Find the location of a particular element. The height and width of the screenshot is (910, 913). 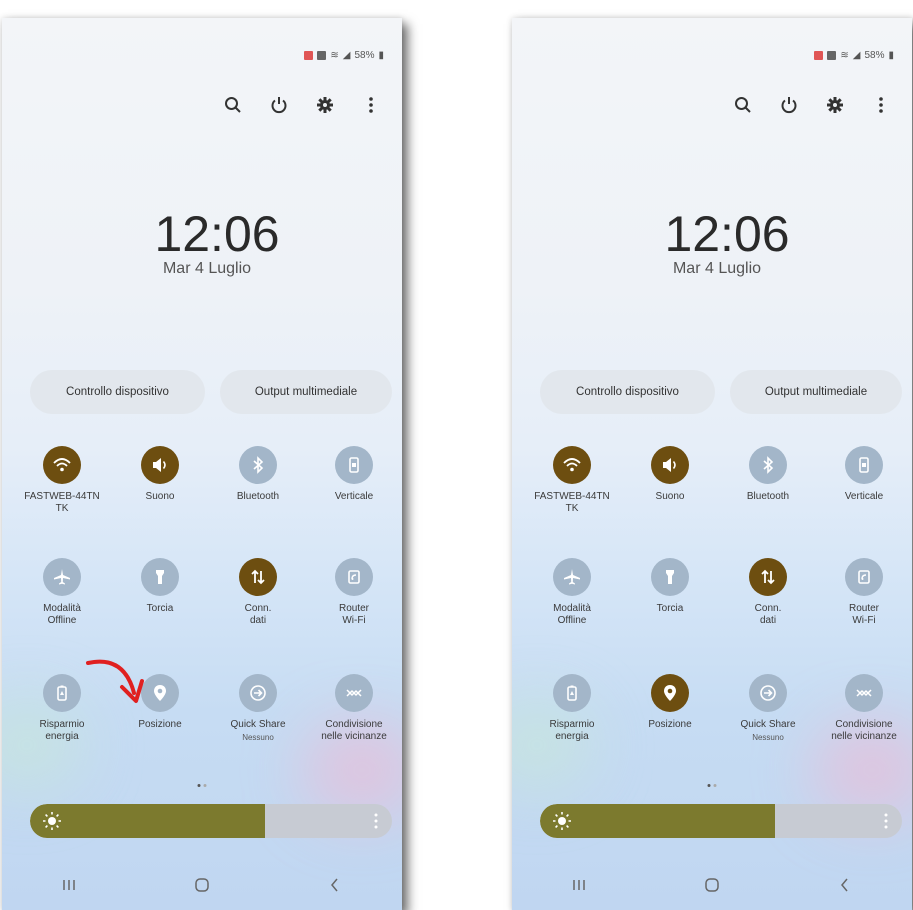

page-dot is located at coordinates (205, 785).